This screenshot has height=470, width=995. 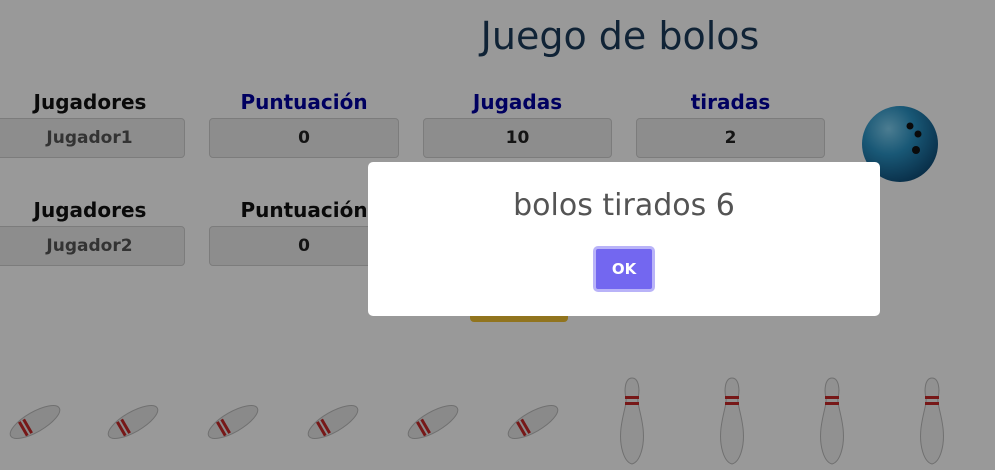 I want to click on ok-button: OK, so click(x=624, y=269).